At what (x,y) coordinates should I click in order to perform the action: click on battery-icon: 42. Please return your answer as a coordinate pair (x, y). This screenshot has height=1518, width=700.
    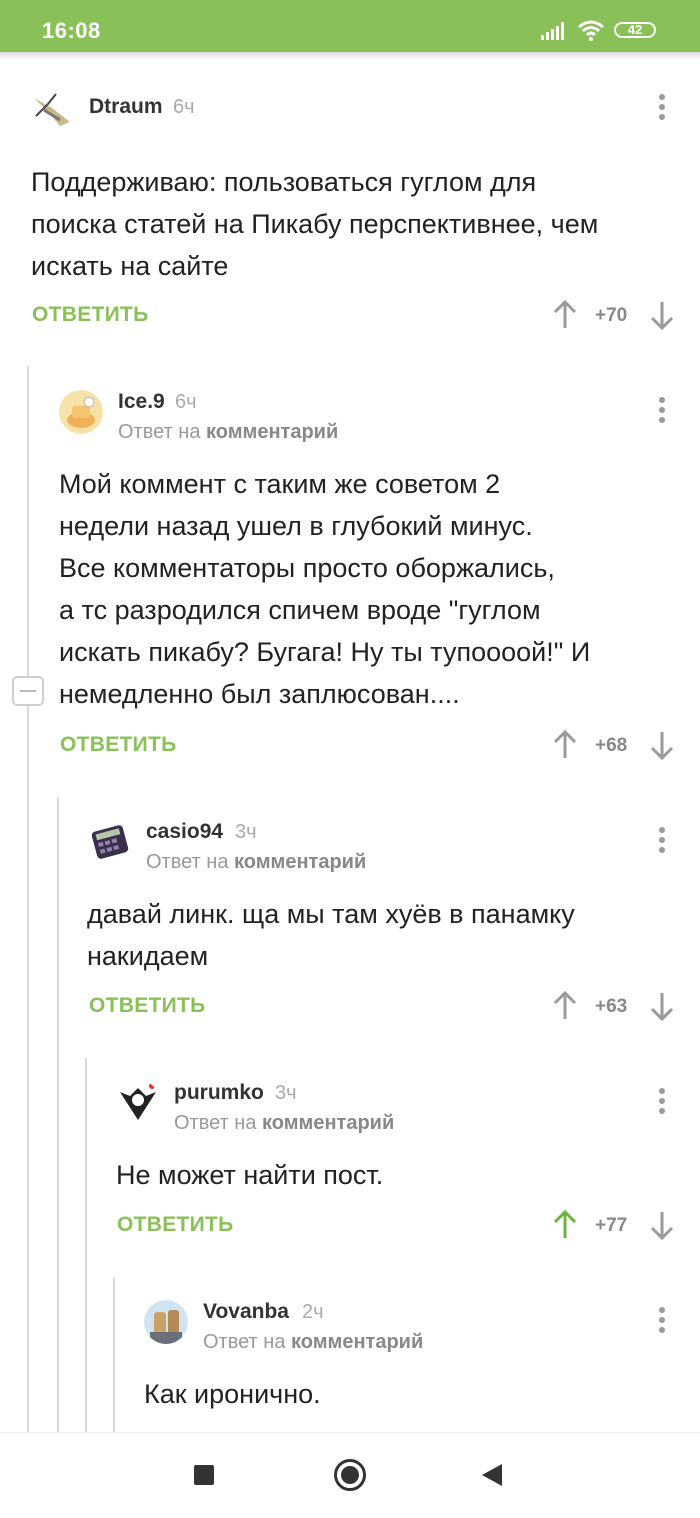
    Looking at the image, I should click on (635, 30).